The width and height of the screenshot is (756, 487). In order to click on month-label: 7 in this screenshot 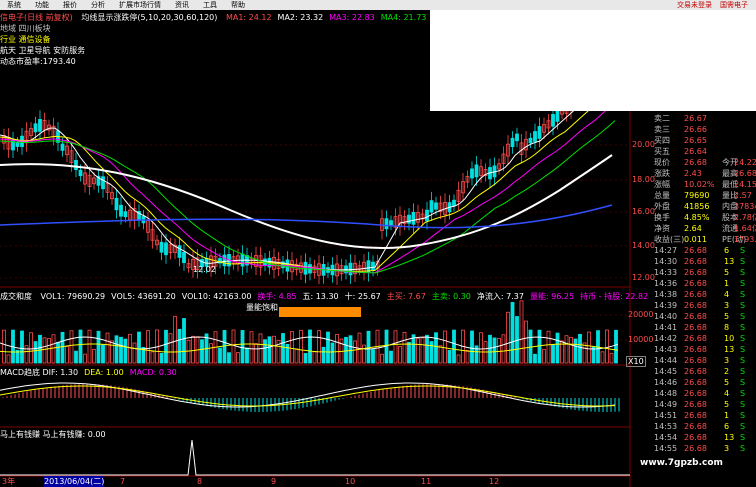, I will do `click(123, 481)`.